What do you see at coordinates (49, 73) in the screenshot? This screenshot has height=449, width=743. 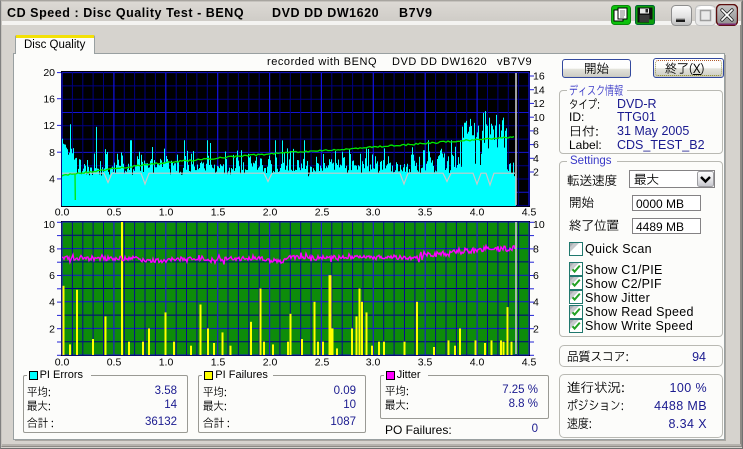 I see `svg-text: 20` at bounding box center [49, 73].